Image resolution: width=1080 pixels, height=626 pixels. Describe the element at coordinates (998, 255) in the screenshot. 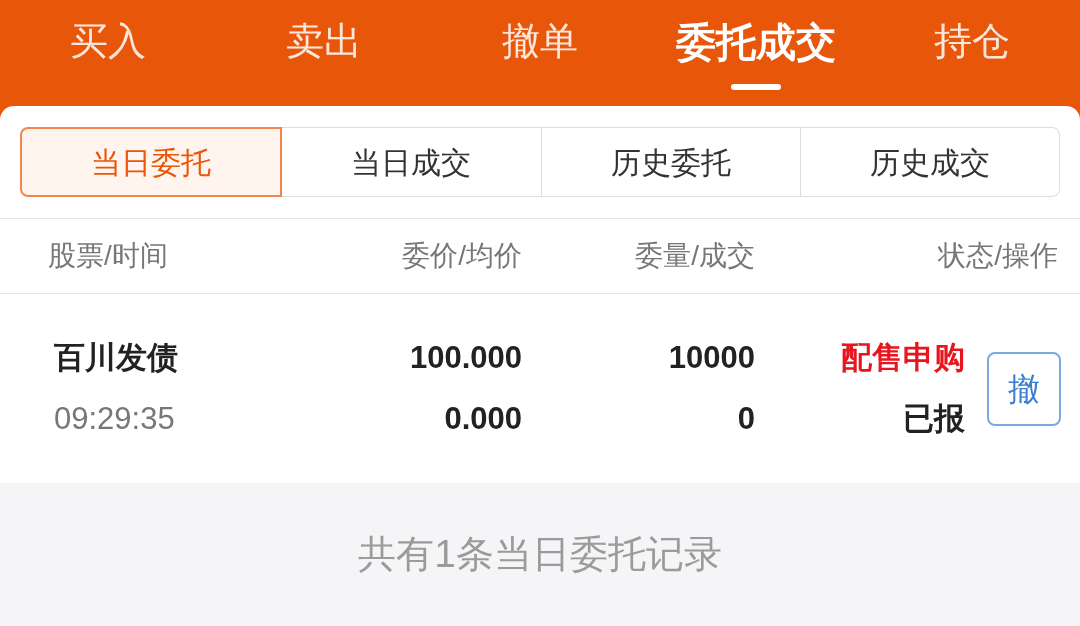

I see `column-header: 状态/操作` at that location.